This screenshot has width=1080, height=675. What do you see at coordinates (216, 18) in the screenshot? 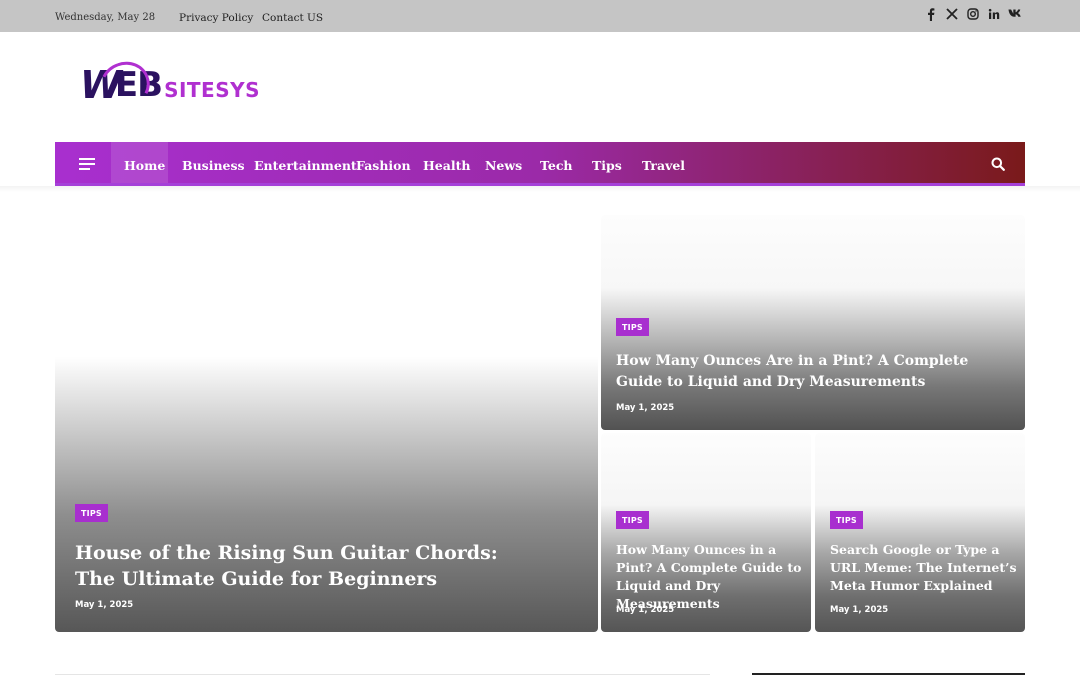
I see `privacy-policy-link: Privacy Policy` at bounding box center [216, 18].